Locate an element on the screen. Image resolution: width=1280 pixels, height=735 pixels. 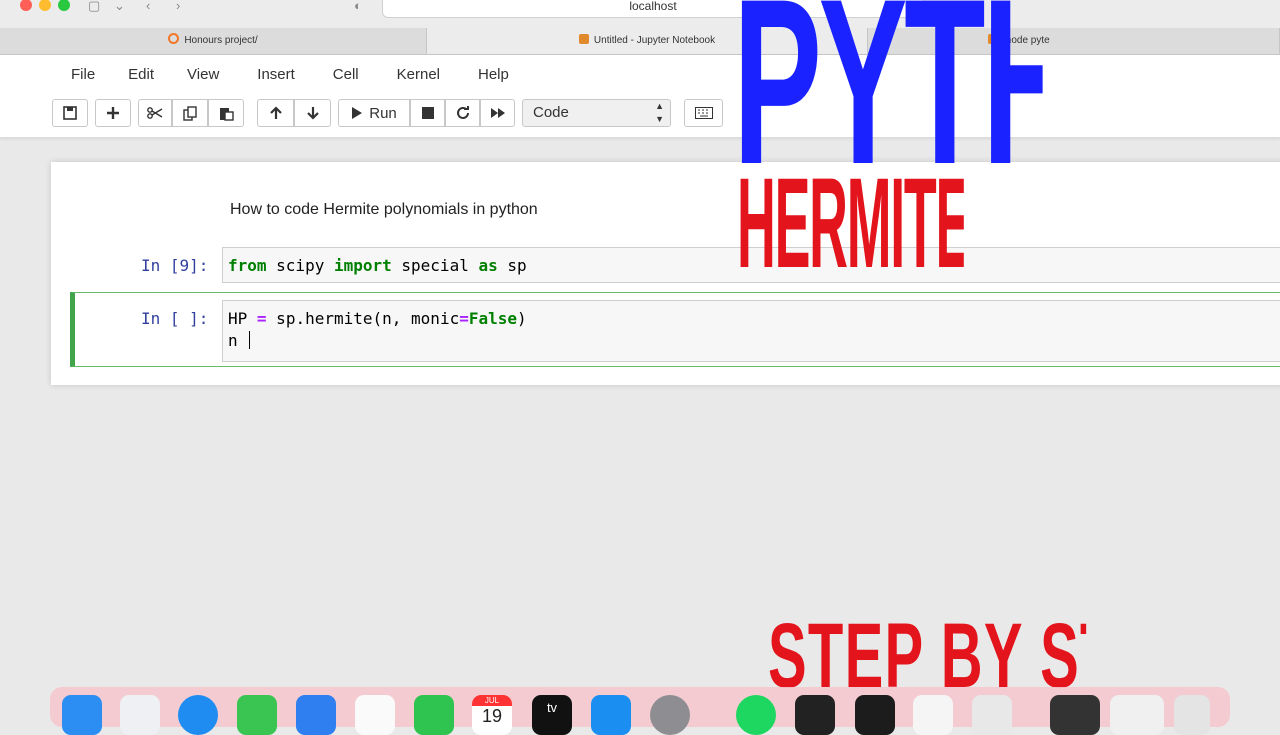
macos-dock: JUL 19 tv is located at coordinates (640, 711).